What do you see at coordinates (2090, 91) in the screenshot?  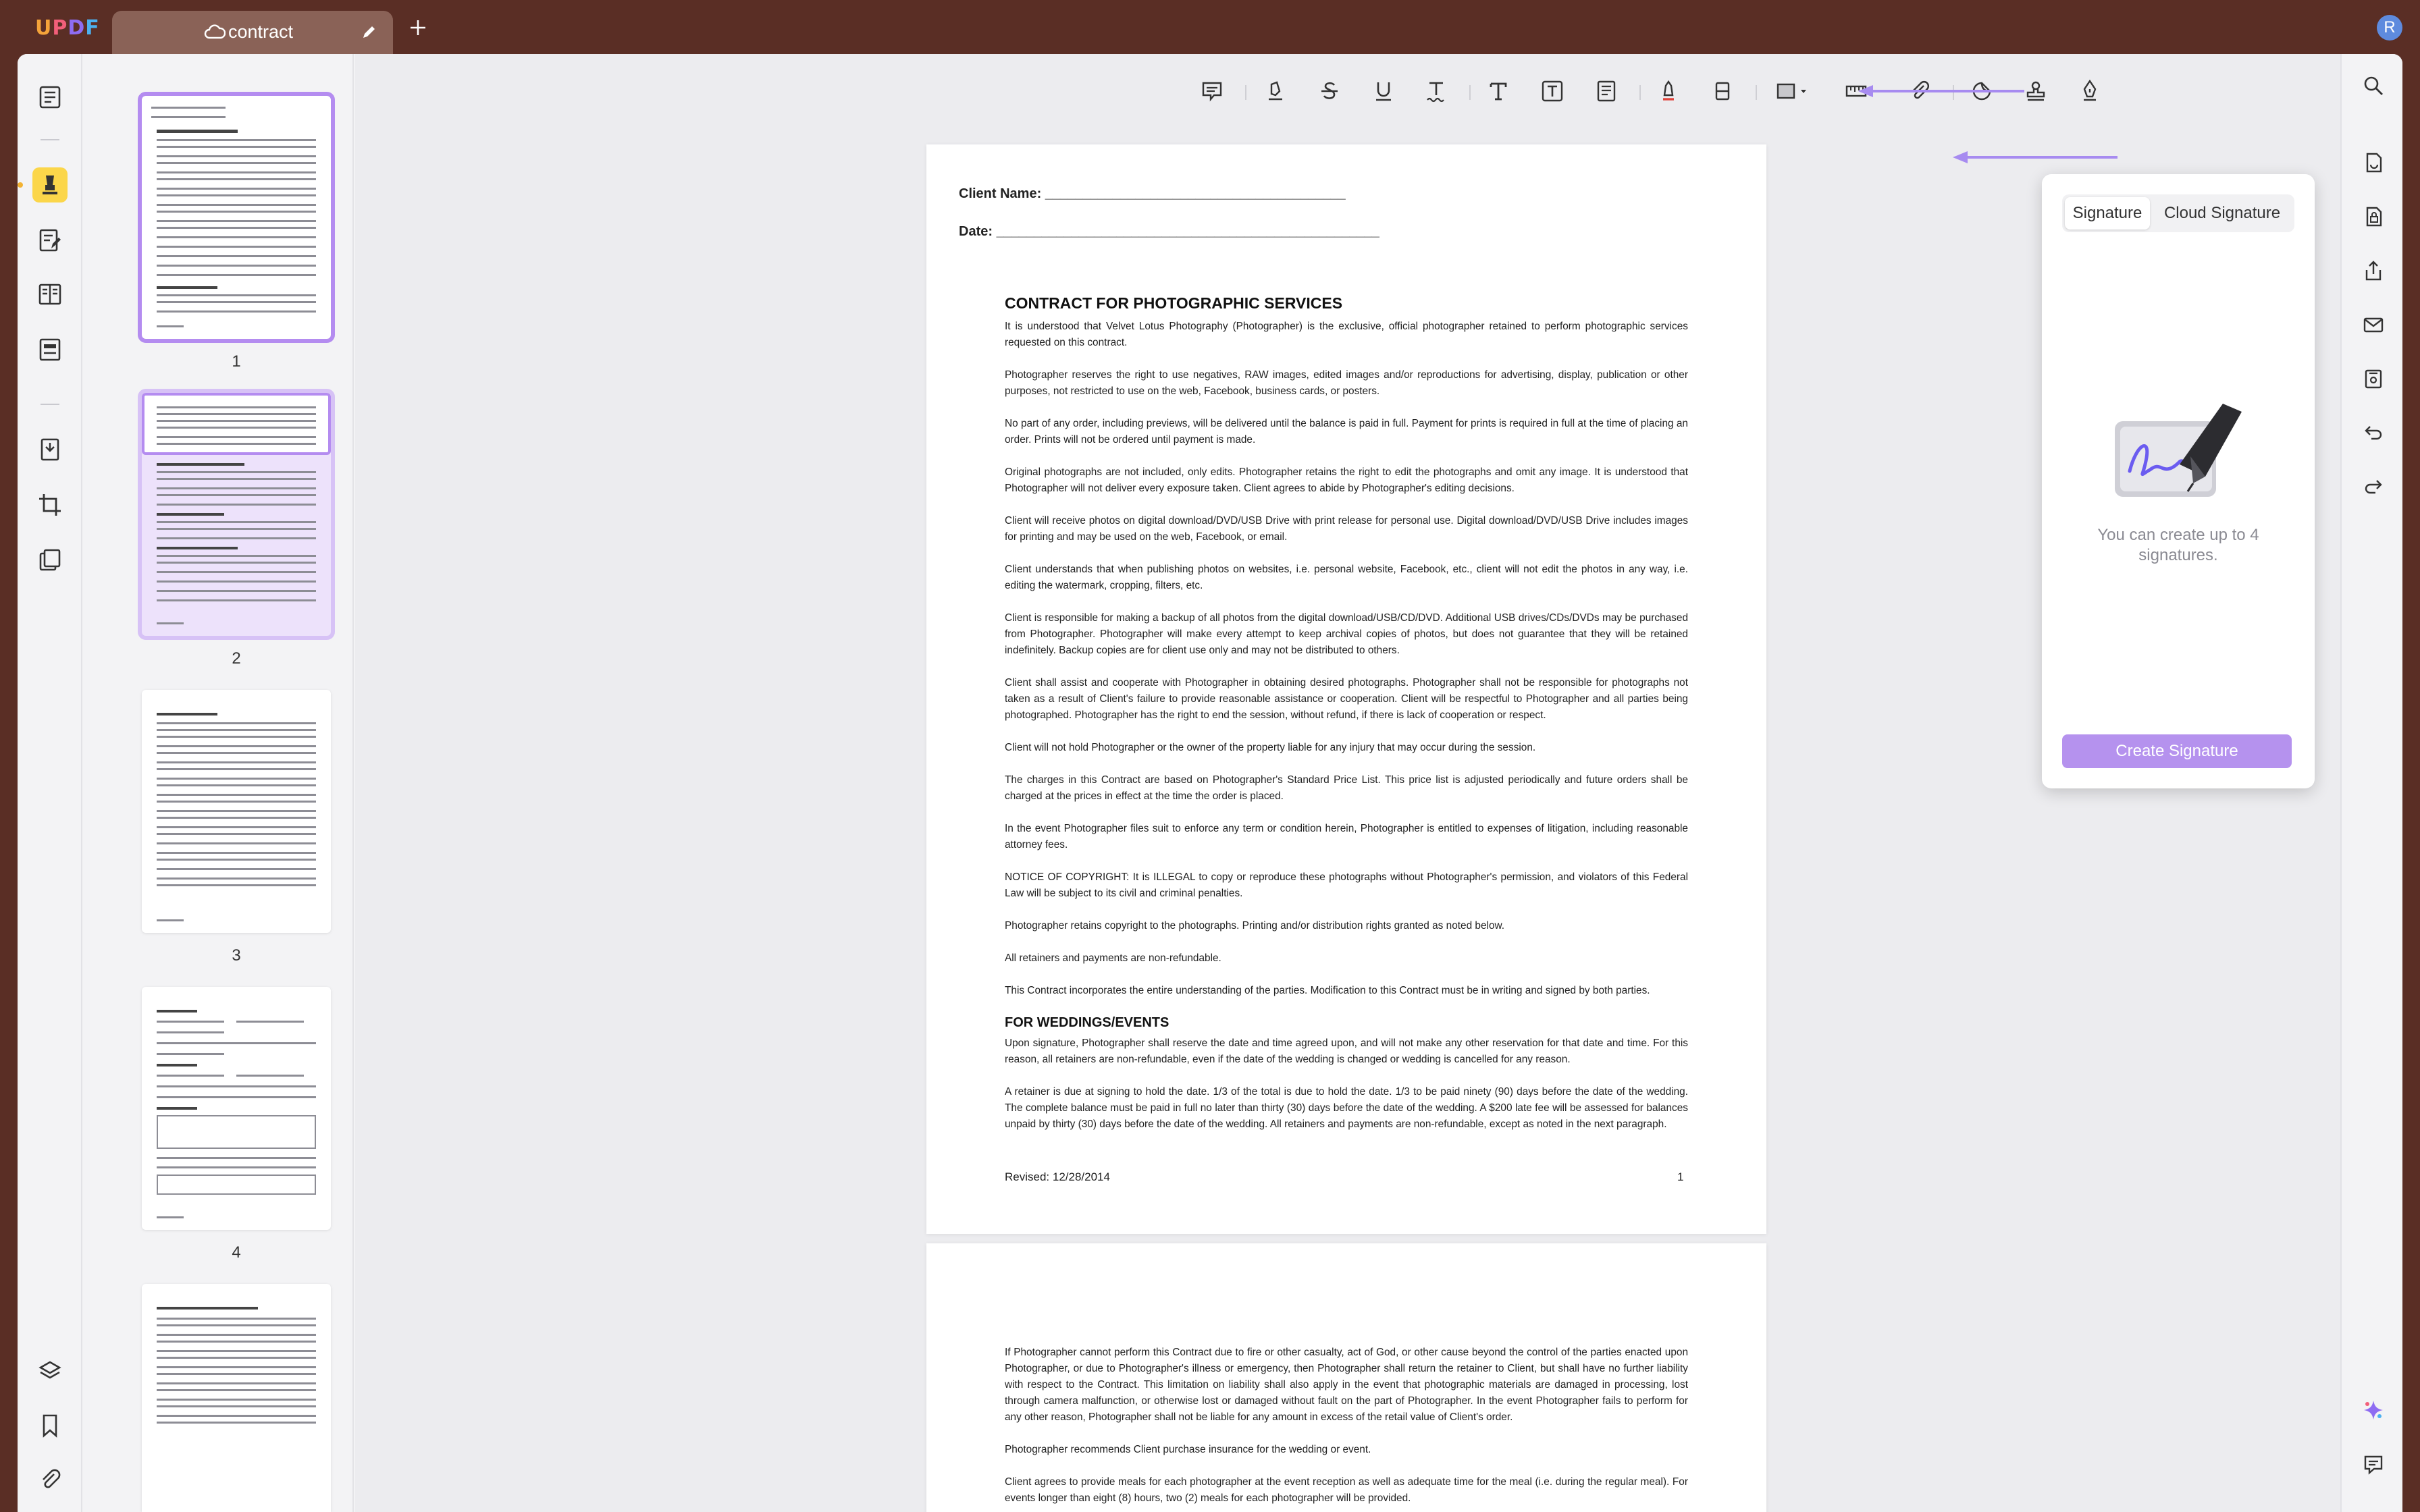 I see `signature-button` at bounding box center [2090, 91].